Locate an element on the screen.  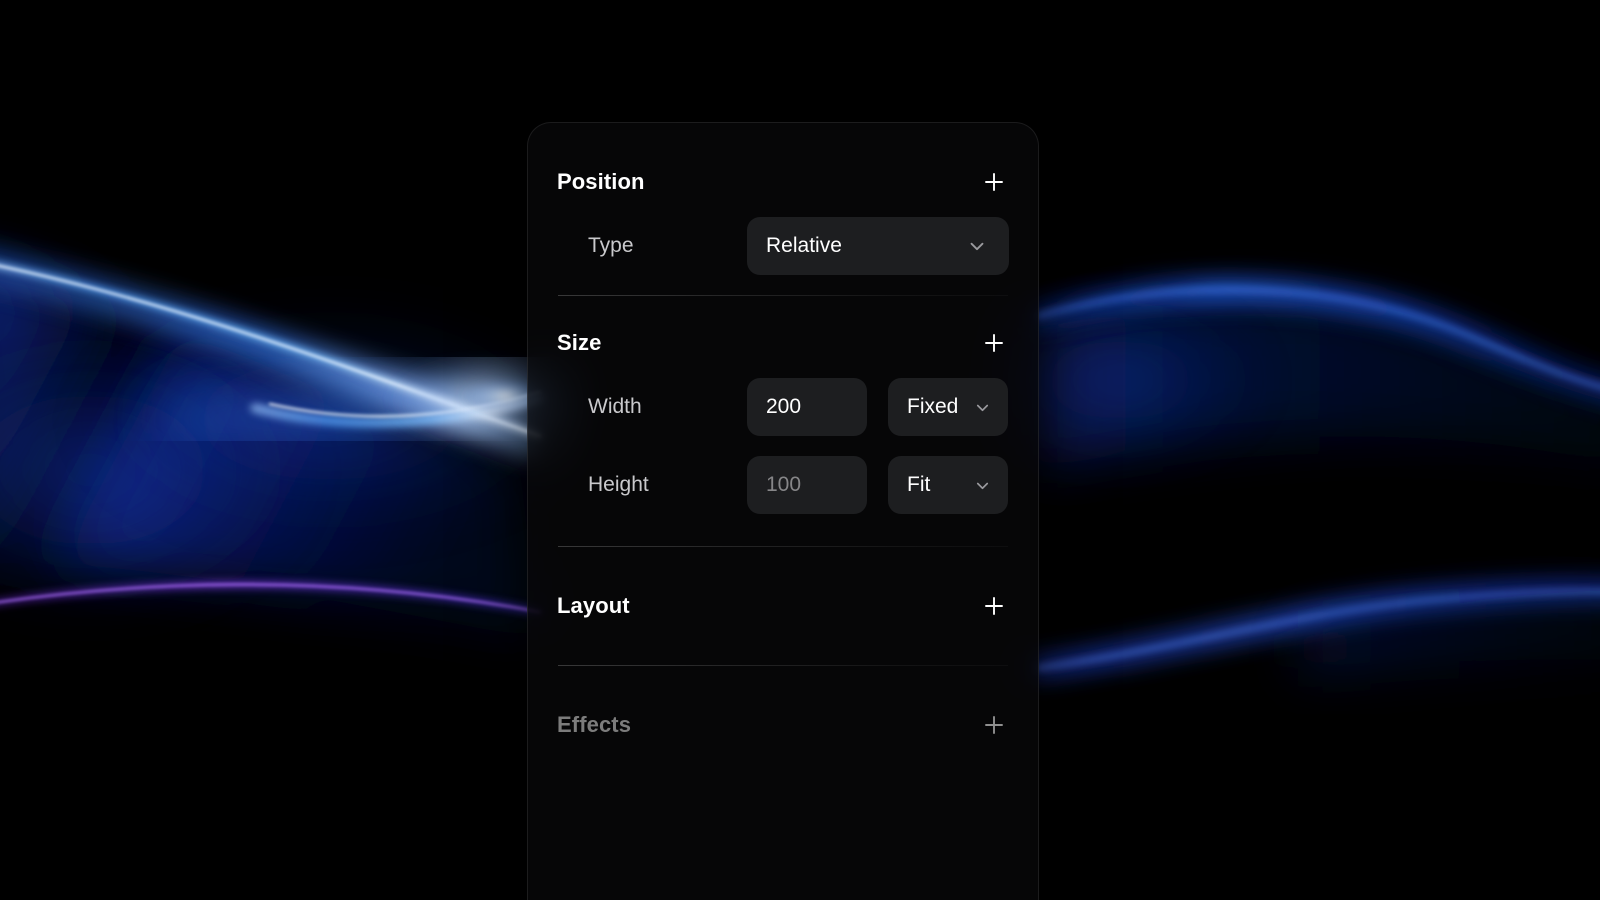
height-input-placeholder: 100 is located at coordinates (784, 484).